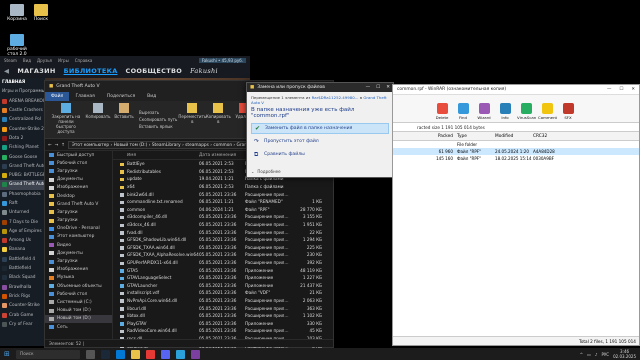  What do you see at coordinates (150, 354) in the screenshot?
I see `yandex-icon` at bounding box center [150, 354].